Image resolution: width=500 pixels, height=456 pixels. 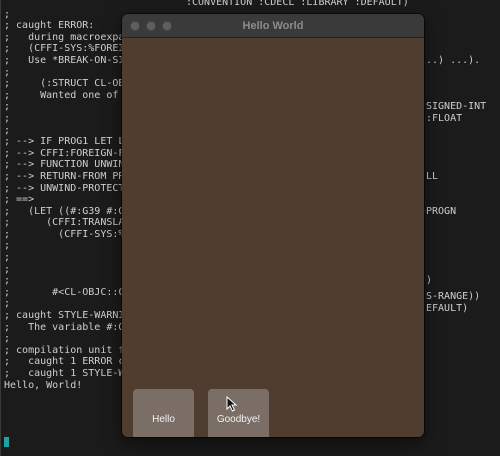 I want to click on terminal-fragment-line4: ..) ...)., so click(x=453, y=60).